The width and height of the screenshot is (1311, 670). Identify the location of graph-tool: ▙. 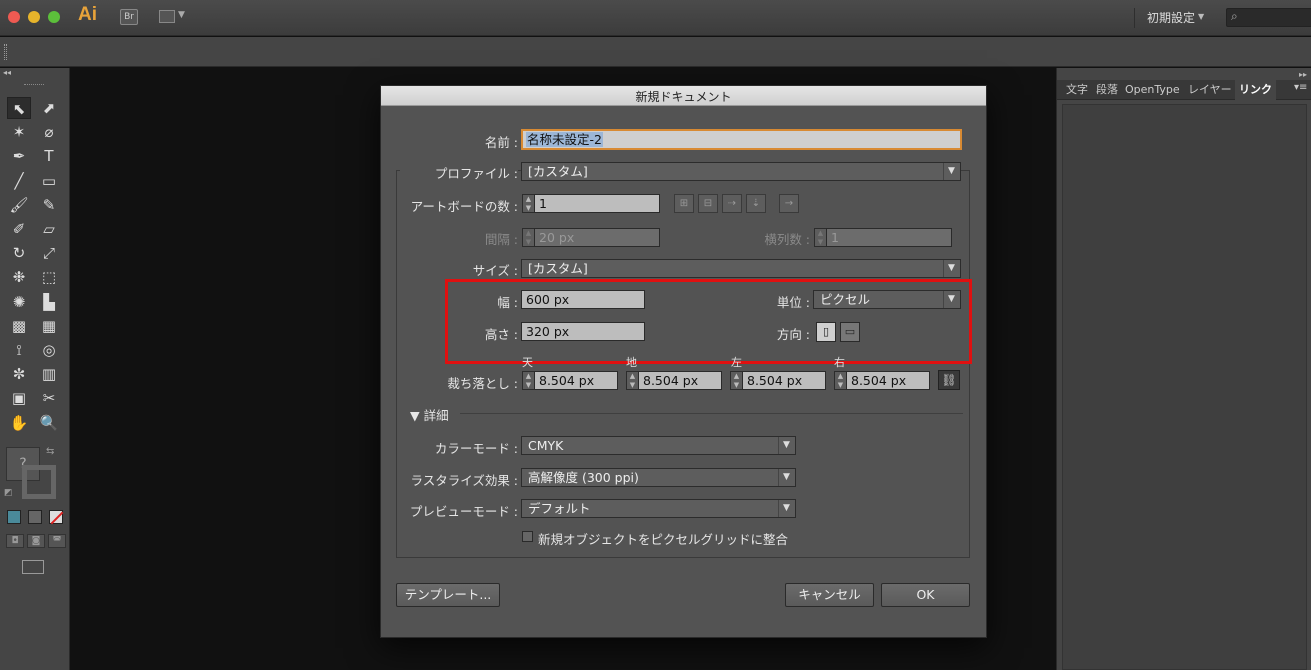
(49, 302).